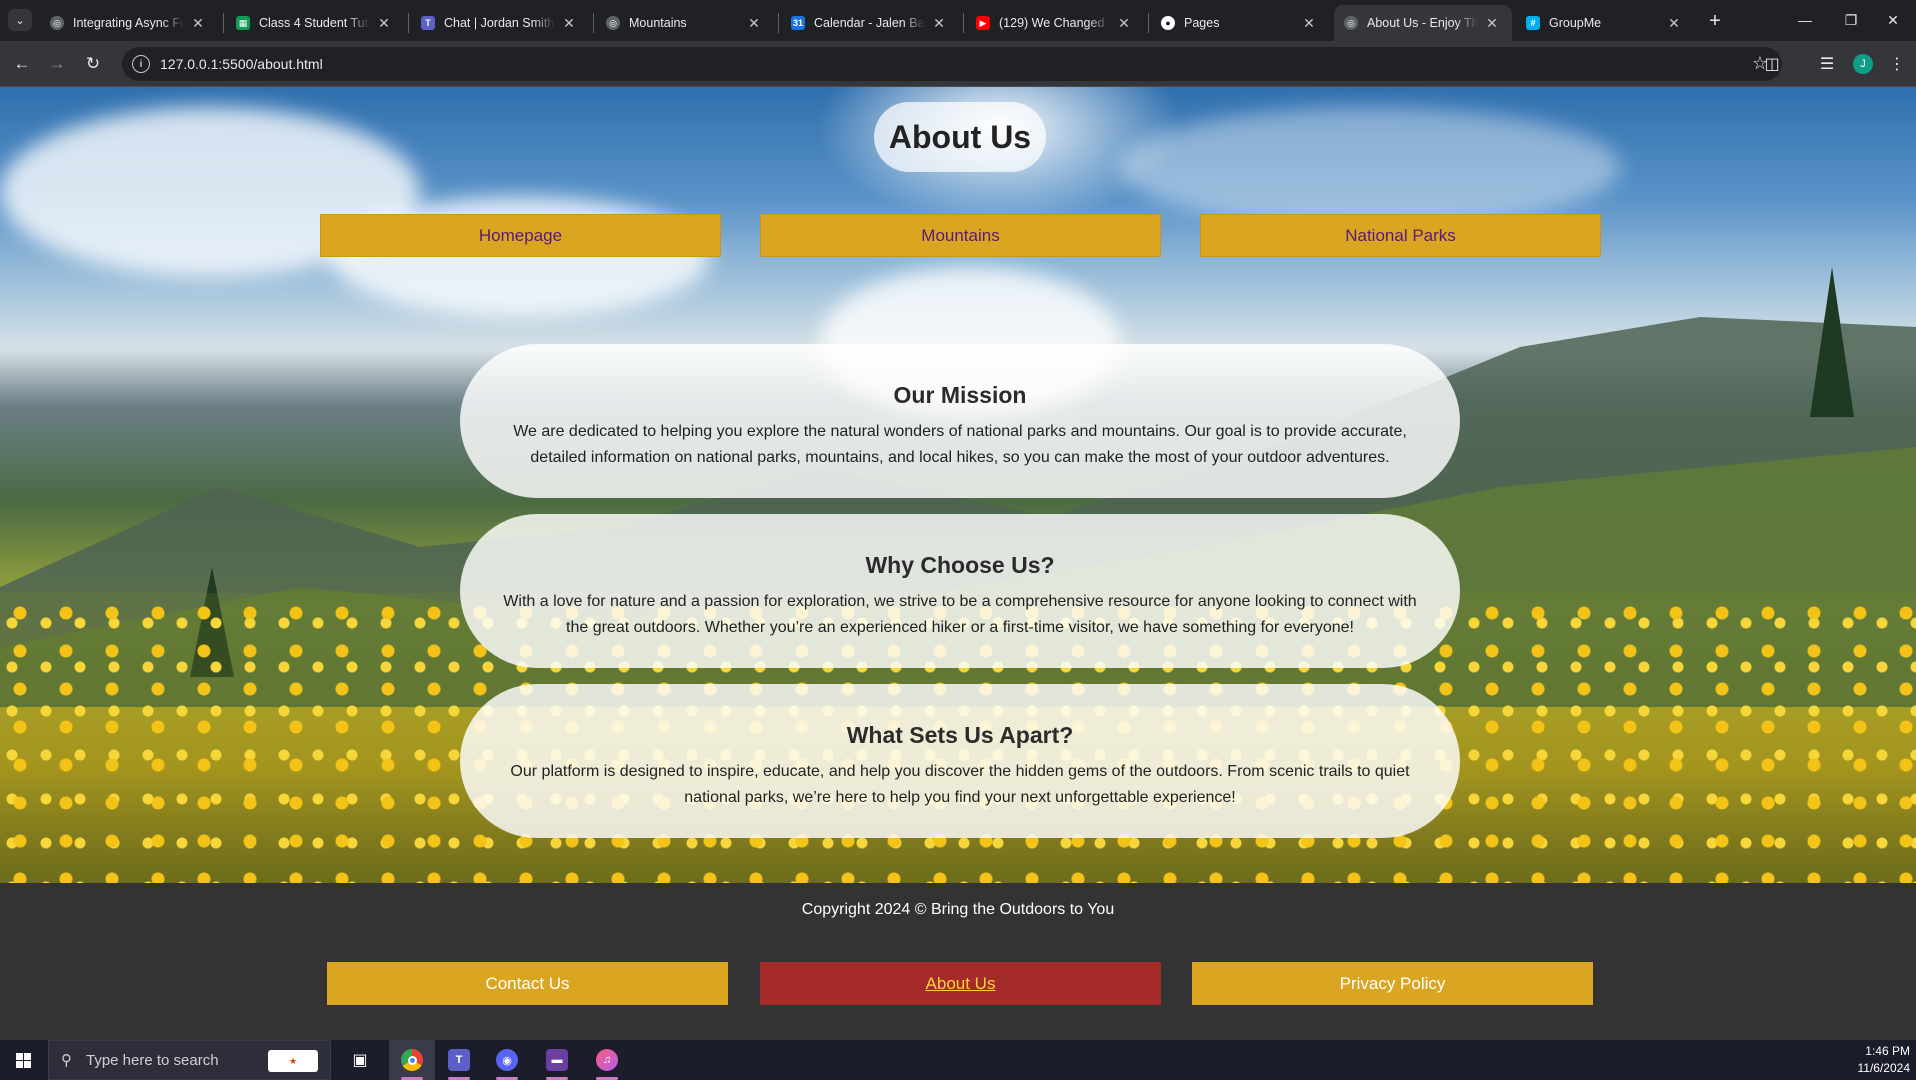 This screenshot has height=1080, width=1916. I want to click on cloud, so click(1370, 167).